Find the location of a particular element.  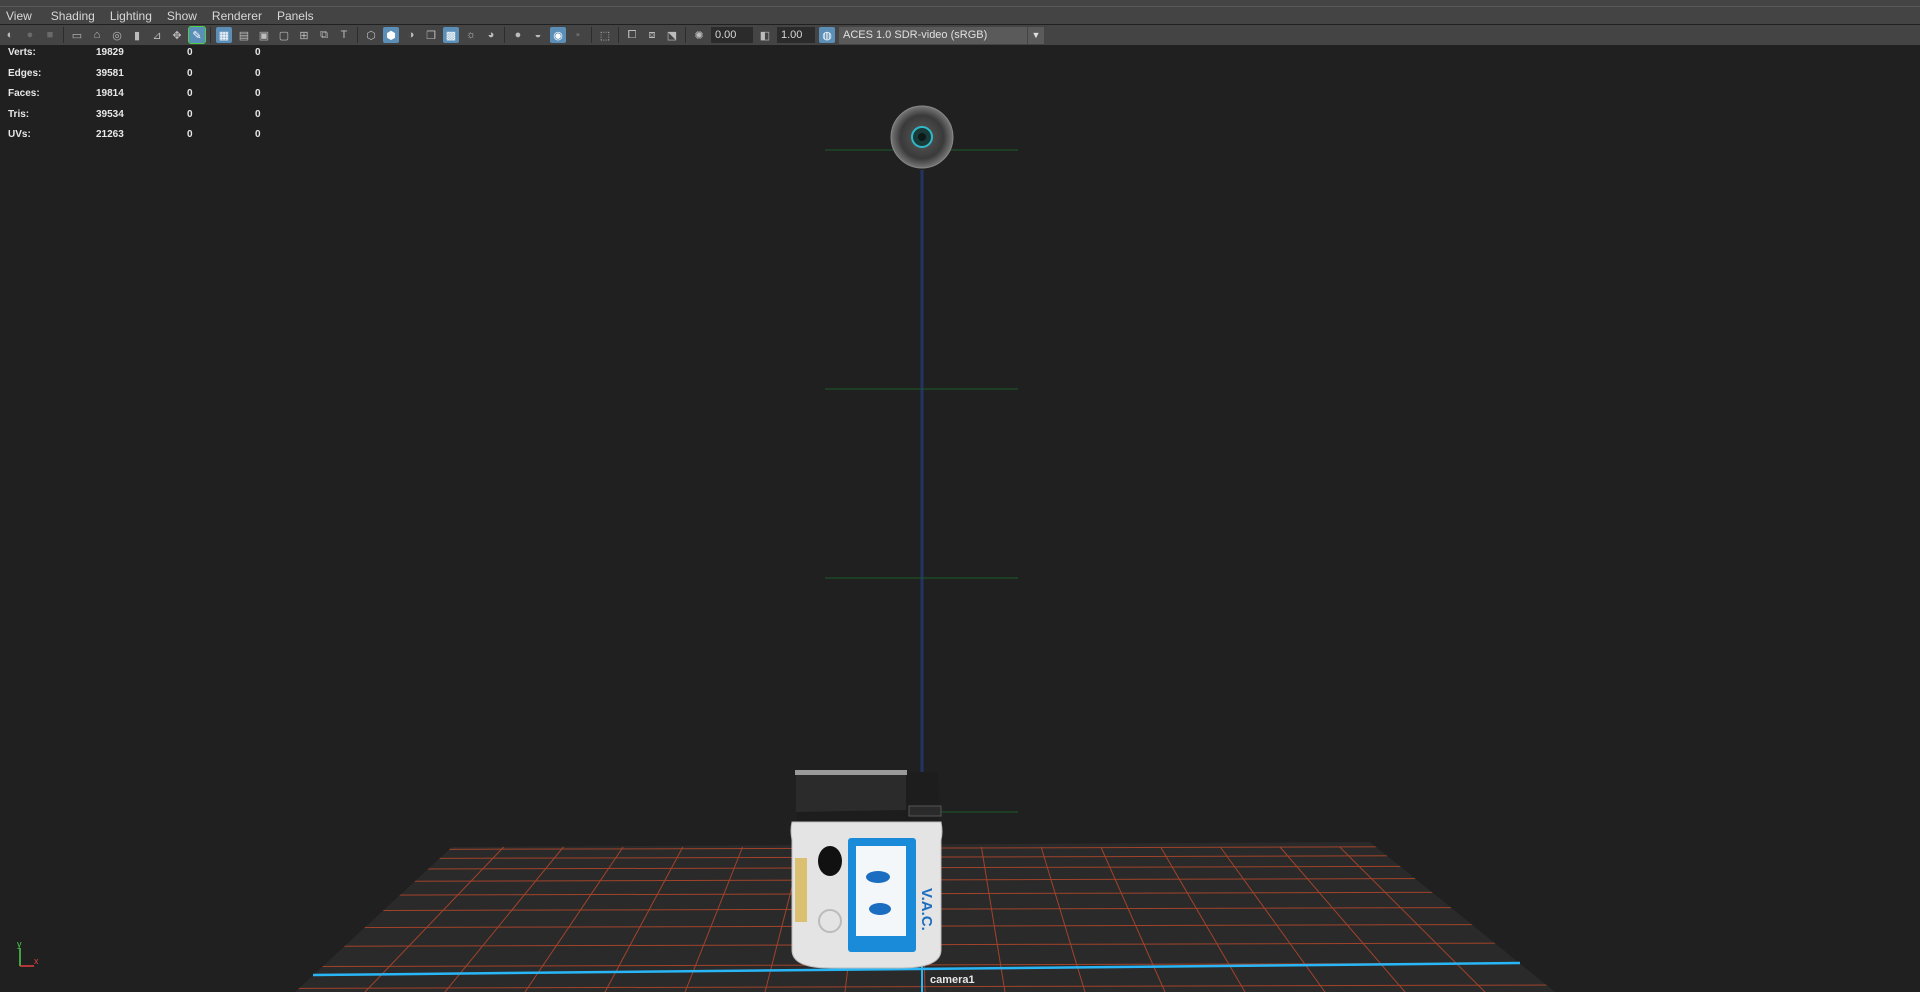

hud-label: Faces: is located at coordinates (24, 93).